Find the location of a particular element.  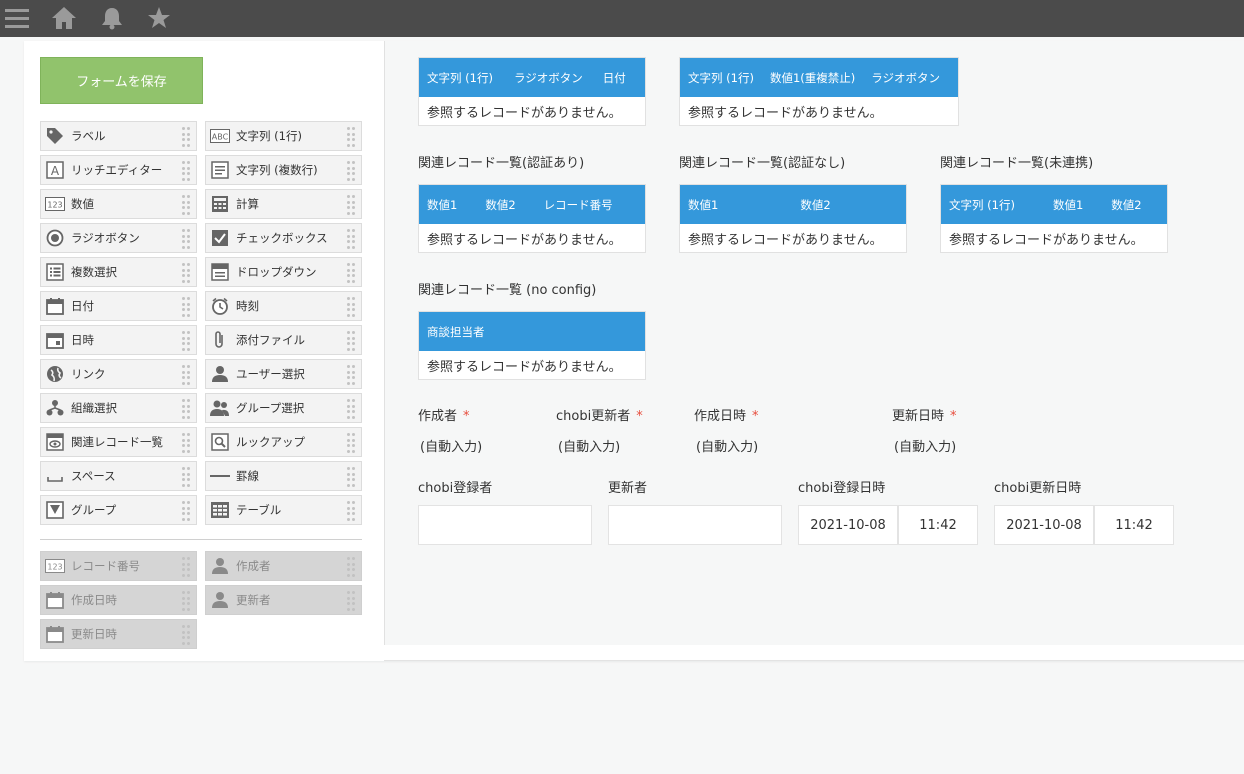

field-label-updater: 更新者 is located at coordinates (627, 486).